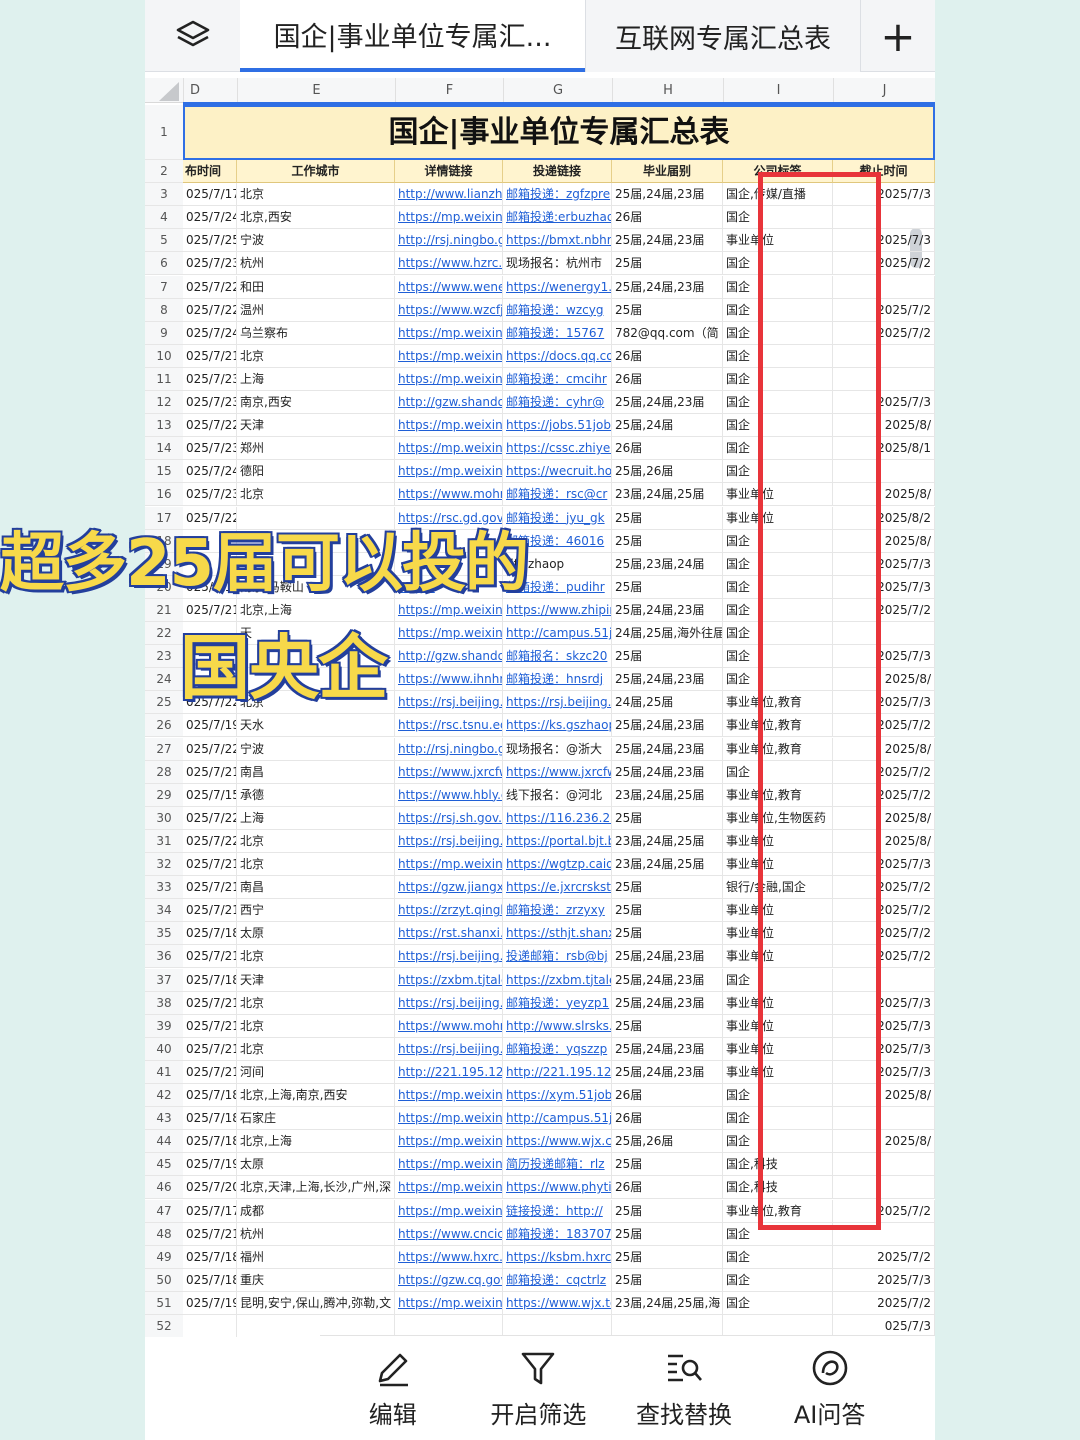 This screenshot has height=1440, width=1080. What do you see at coordinates (316, 957) in the screenshot?
I see `table-cell: 北京` at bounding box center [316, 957].